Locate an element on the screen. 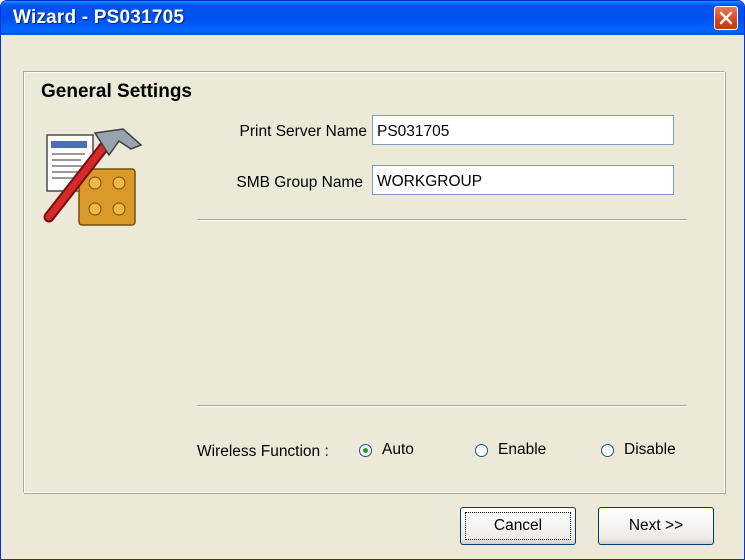 The height and width of the screenshot is (560, 745). radio-disable-label: Disable is located at coordinates (650, 449).